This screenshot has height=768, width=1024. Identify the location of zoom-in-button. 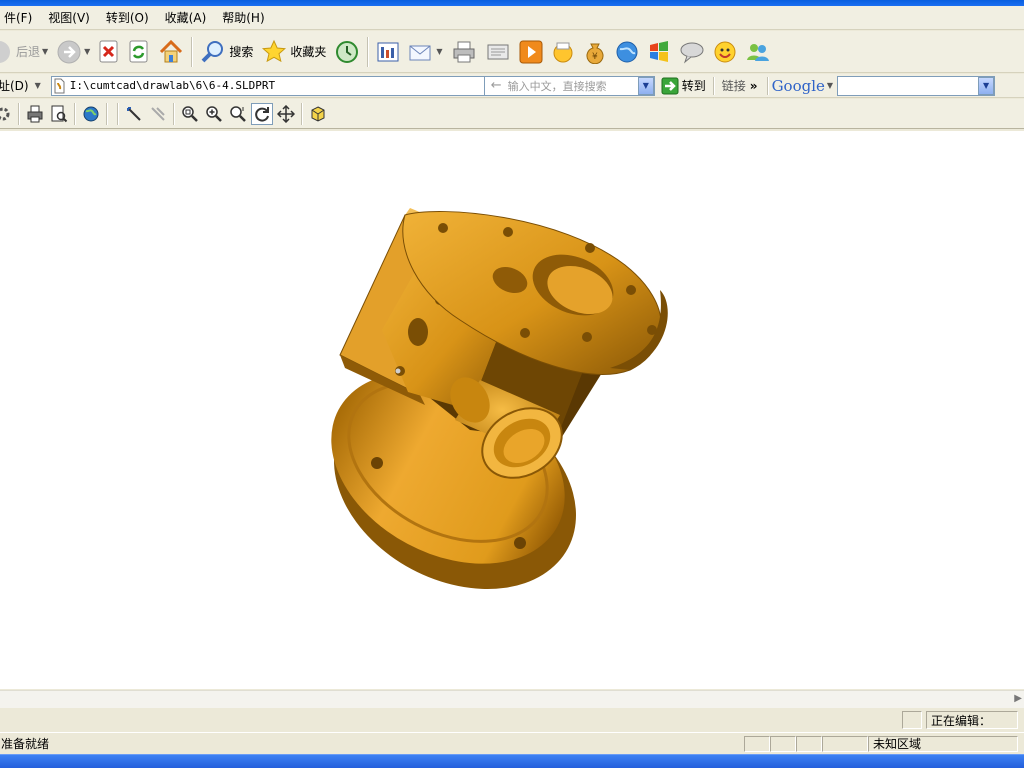
(214, 114).